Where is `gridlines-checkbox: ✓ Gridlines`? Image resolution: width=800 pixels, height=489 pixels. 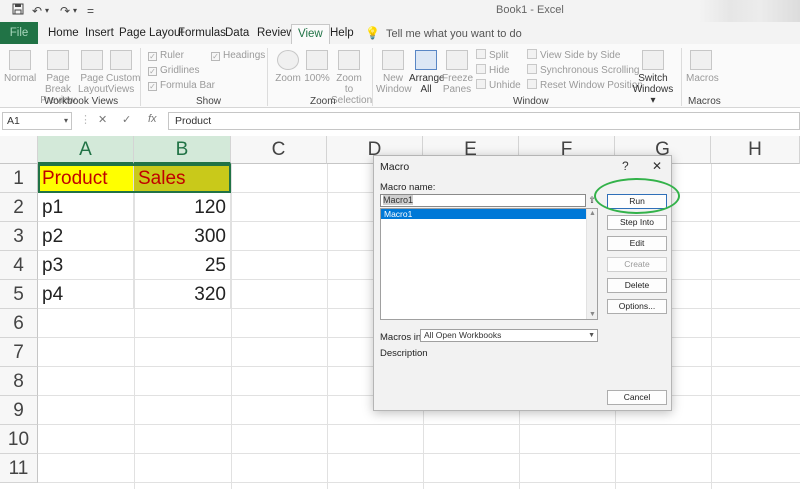 gridlines-checkbox: ✓ Gridlines is located at coordinates (173, 71).